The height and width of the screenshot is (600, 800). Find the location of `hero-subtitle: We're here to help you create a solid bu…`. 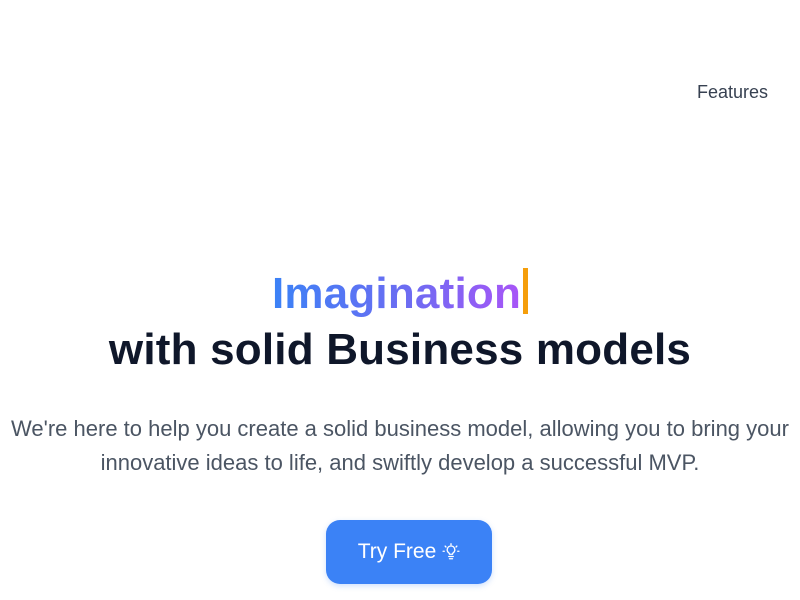

hero-subtitle: We're here to help you create a solid bu… is located at coordinates (400, 445).